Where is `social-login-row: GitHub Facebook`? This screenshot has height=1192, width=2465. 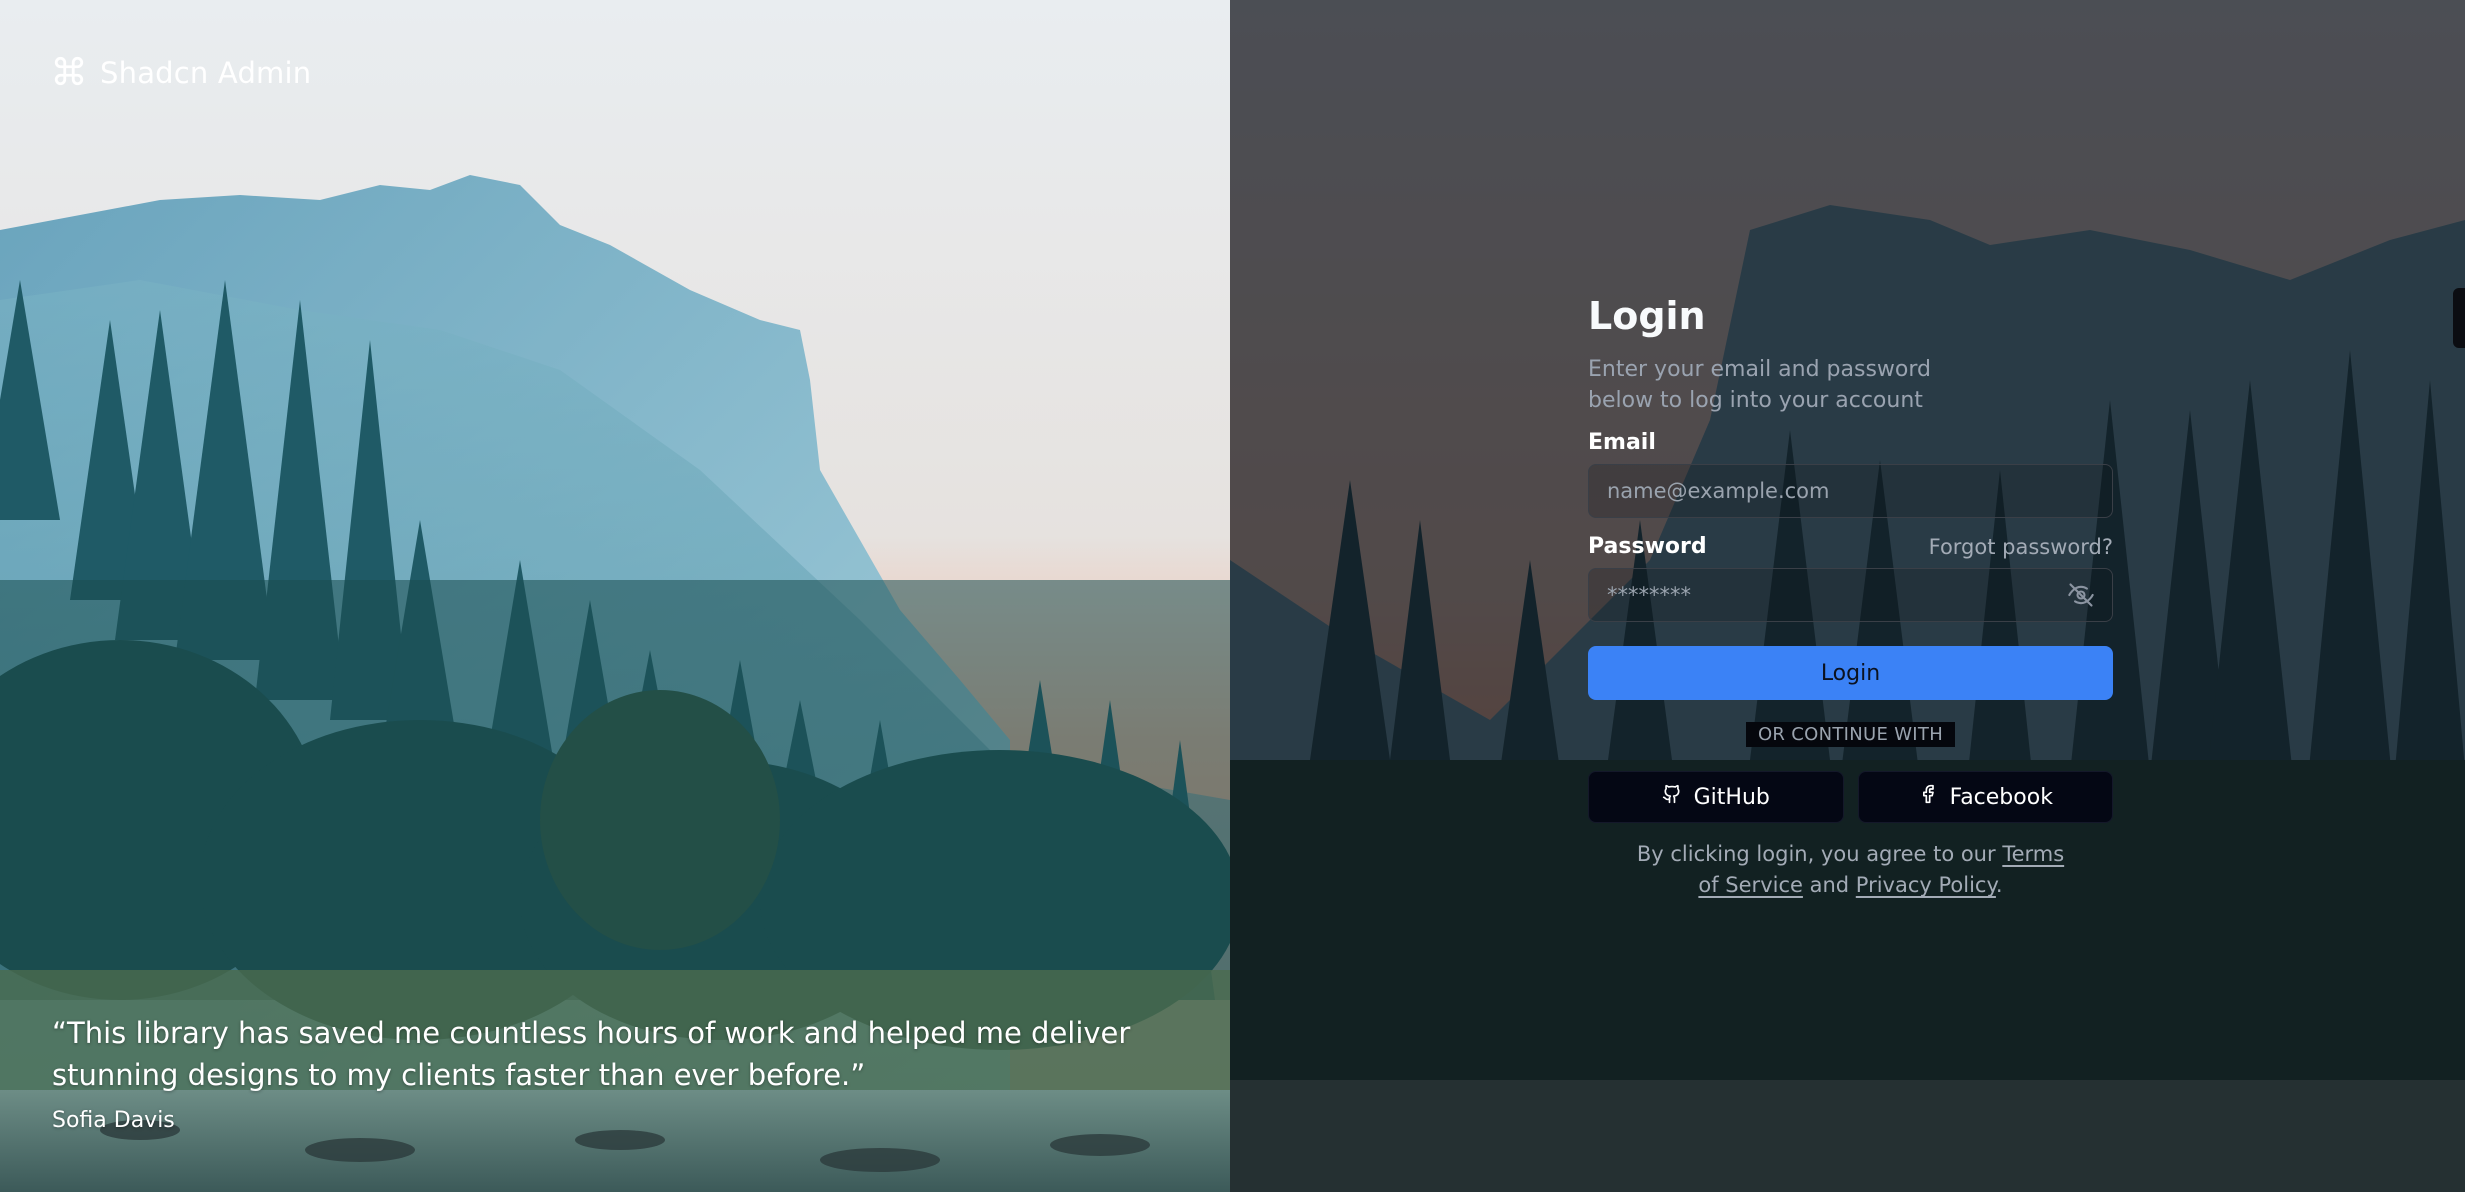
social-login-row: GitHub Facebook is located at coordinates (1850, 797).